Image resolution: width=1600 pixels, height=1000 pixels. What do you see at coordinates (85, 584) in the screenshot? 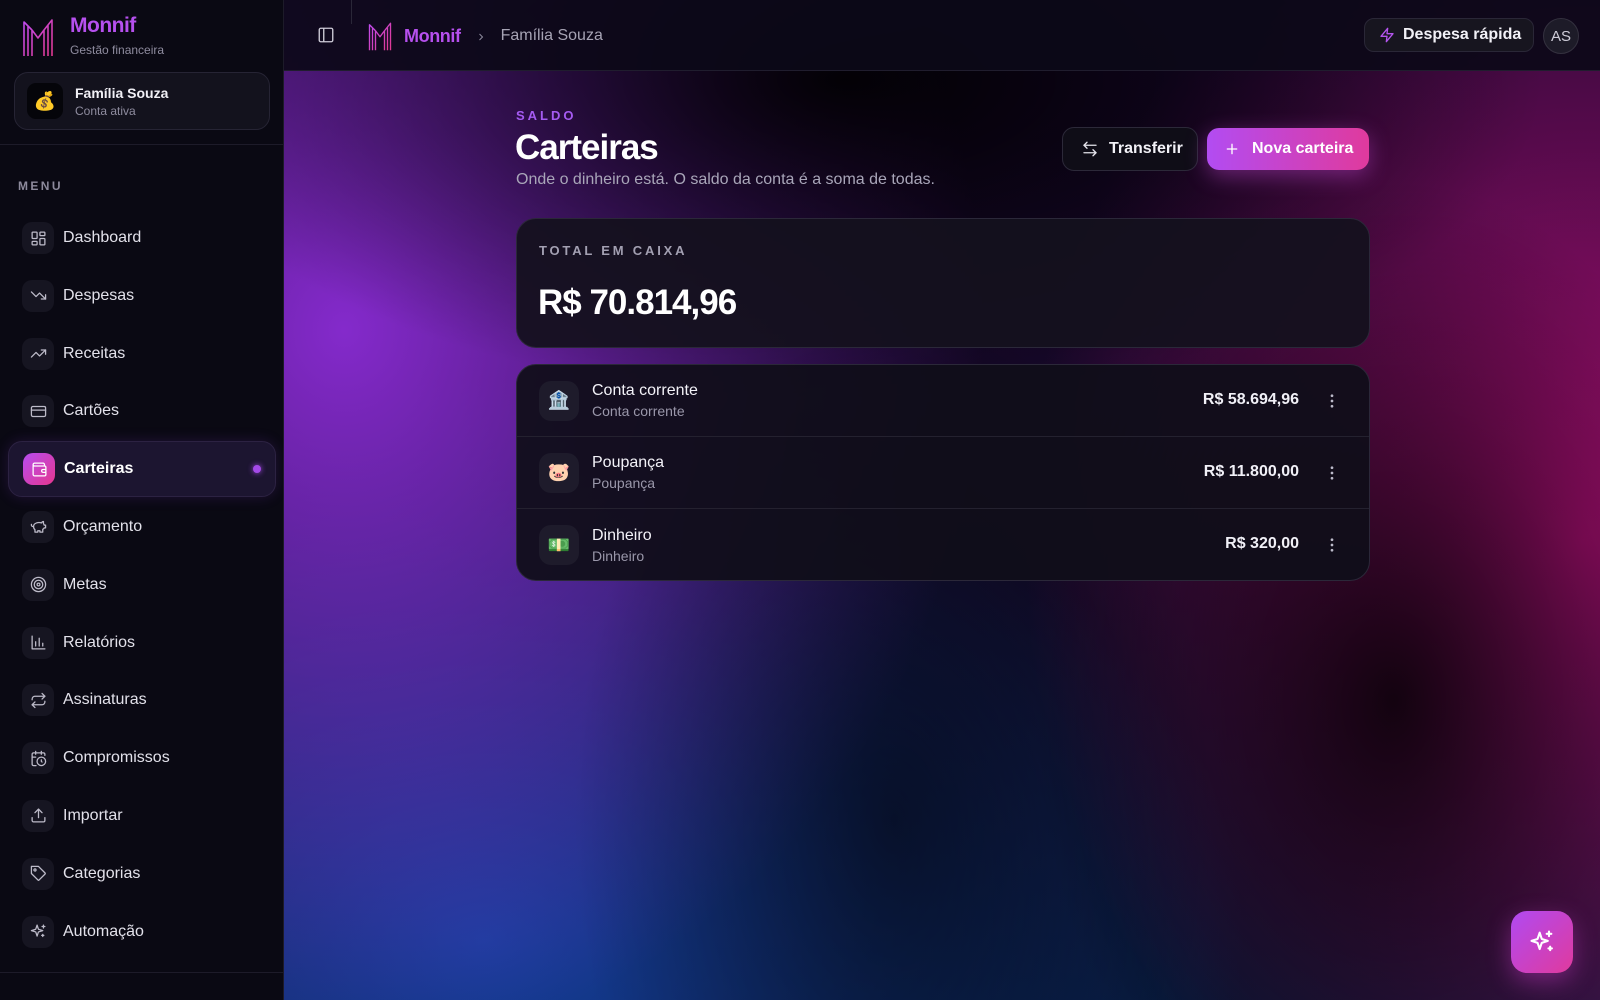
I see `sidebar-item-label: Metas` at bounding box center [85, 584].